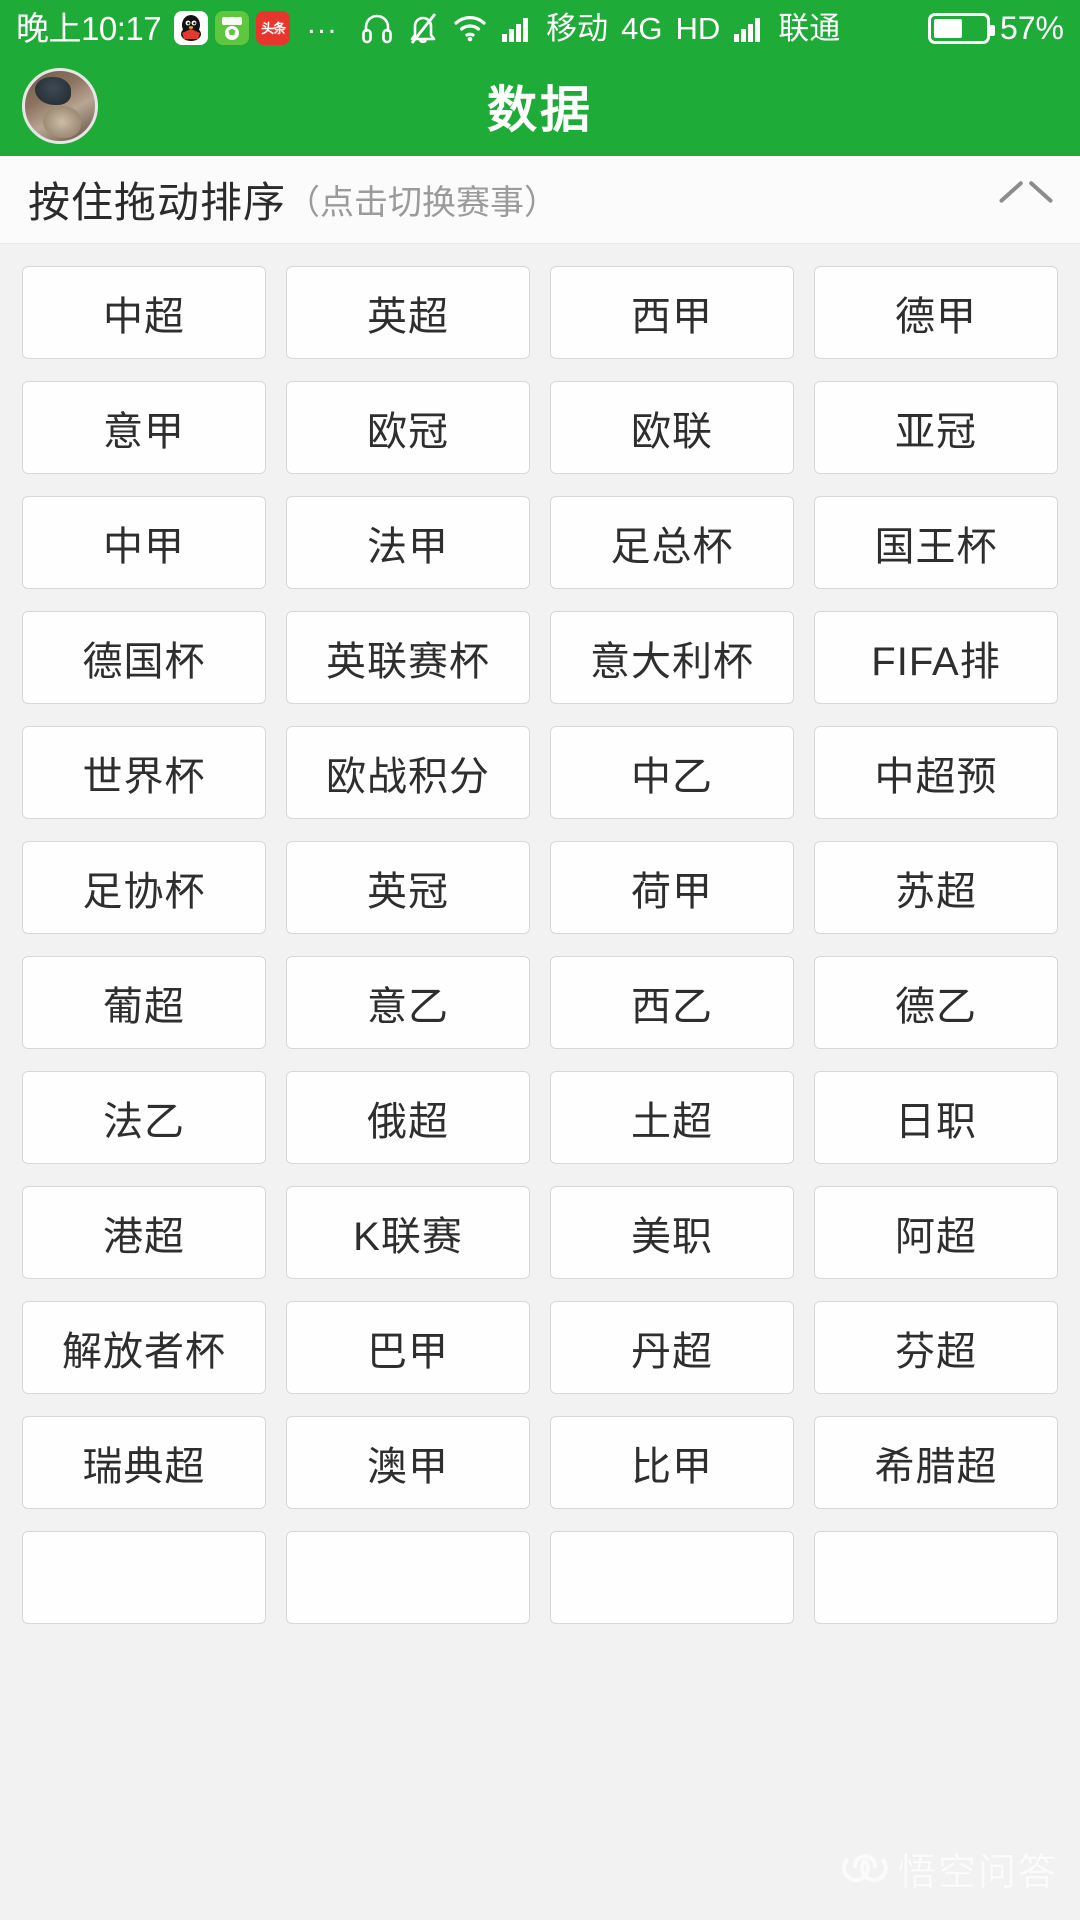  What do you see at coordinates (672, 657) in the screenshot?
I see `league-cell: 意大利杯` at bounding box center [672, 657].